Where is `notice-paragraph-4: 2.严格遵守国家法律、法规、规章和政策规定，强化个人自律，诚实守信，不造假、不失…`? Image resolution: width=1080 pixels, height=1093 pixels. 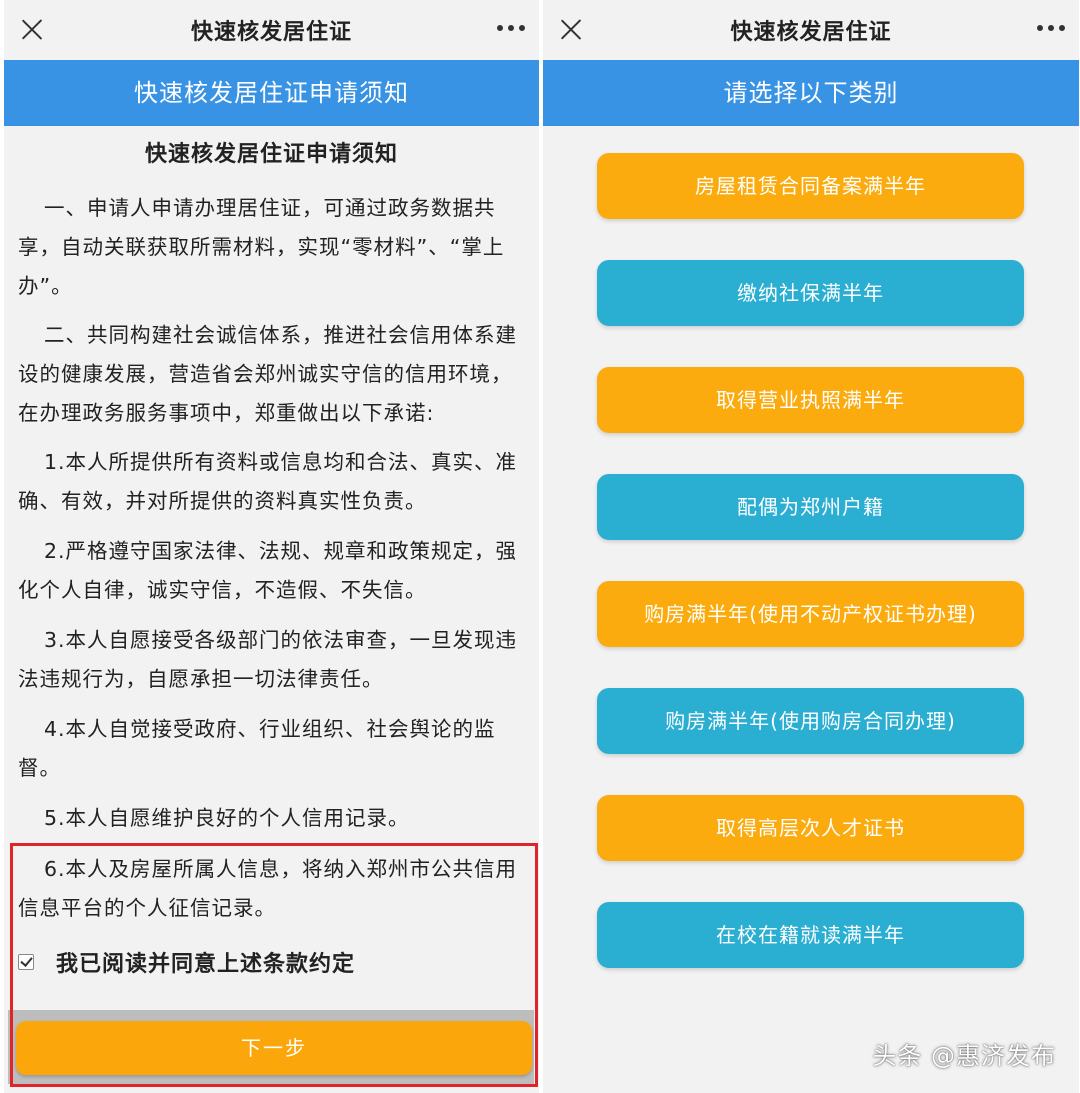
notice-paragraph-4: 2.严格遵守国家法律、法规、规章和政策规定，强化个人自律，诚实守信，不造假、不失… is located at coordinates (268, 570).